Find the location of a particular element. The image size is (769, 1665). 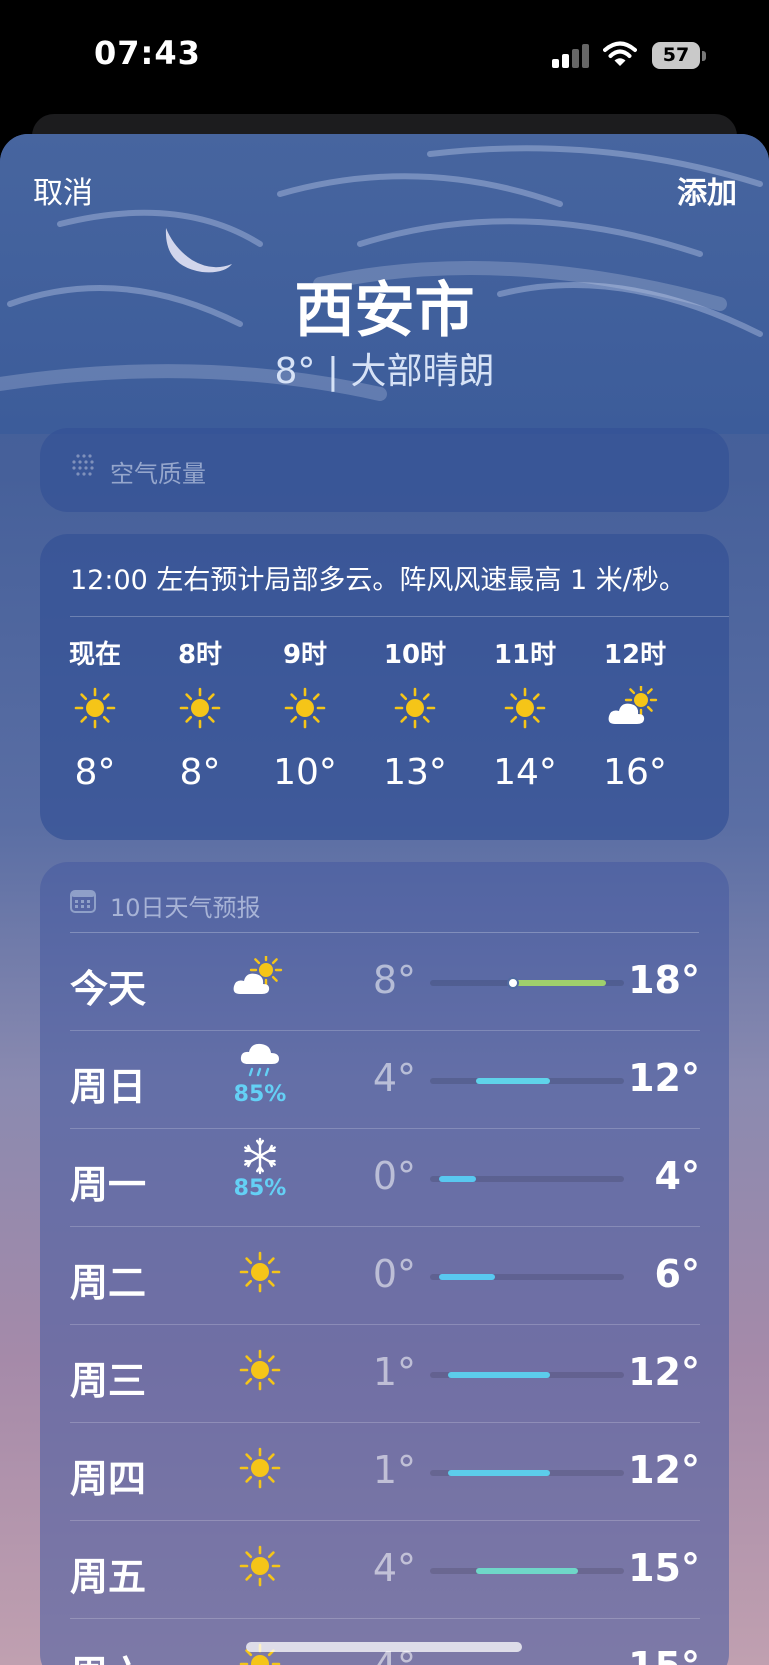

hour-item: 11时 14° is located at coordinates (525, 713).